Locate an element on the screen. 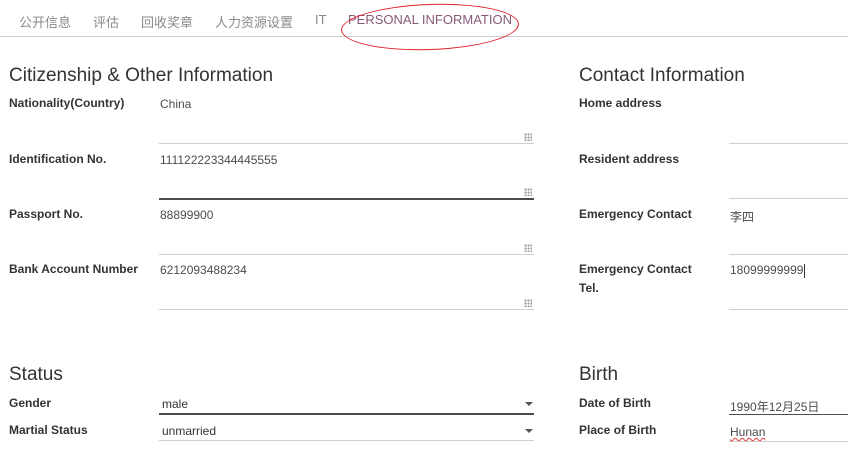 The image size is (848, 458). tab-hr-settings: 人力资源设置 is located at coordinates (254, 21).